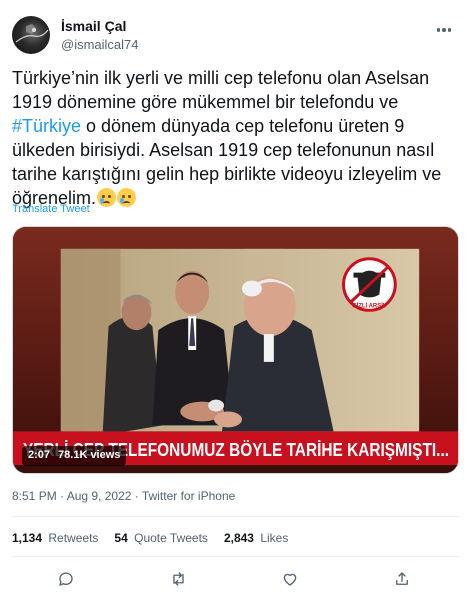 This screenshot has height=600, width=471. I want to click on retweets-count: 1,134, so click(27, 538).